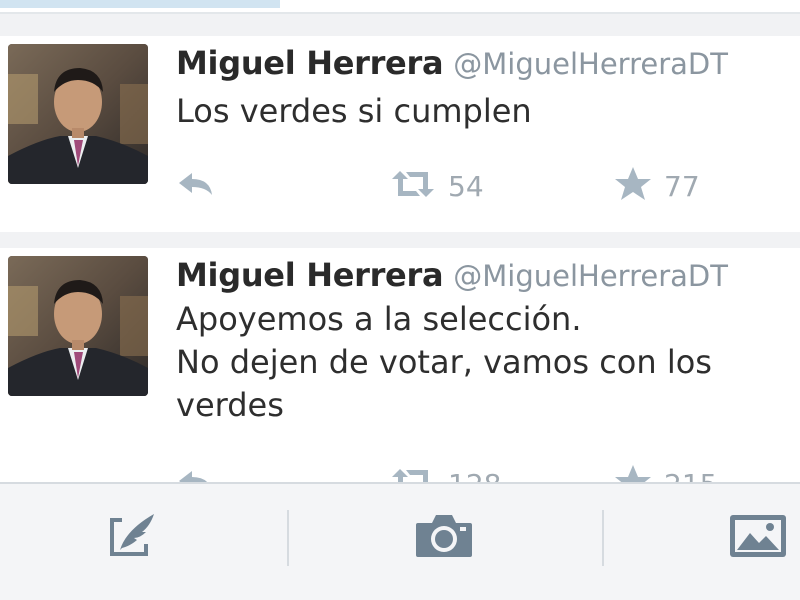 The image size is (800, 600). I want to click on favorite-button: 215, so click(665, 471).